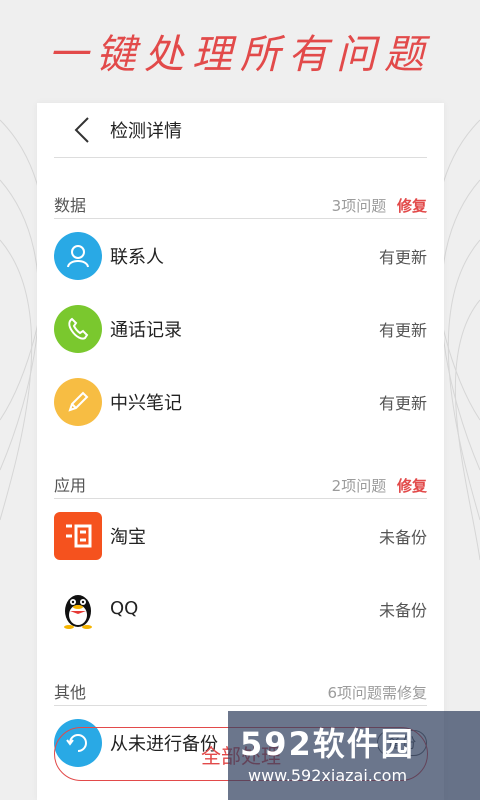 Image resolution: width=480 pixels, height=800 pixels. Describe the element at coordinates (240, 130) in the screenshot. I see `topbar: 检测详情` at that location.